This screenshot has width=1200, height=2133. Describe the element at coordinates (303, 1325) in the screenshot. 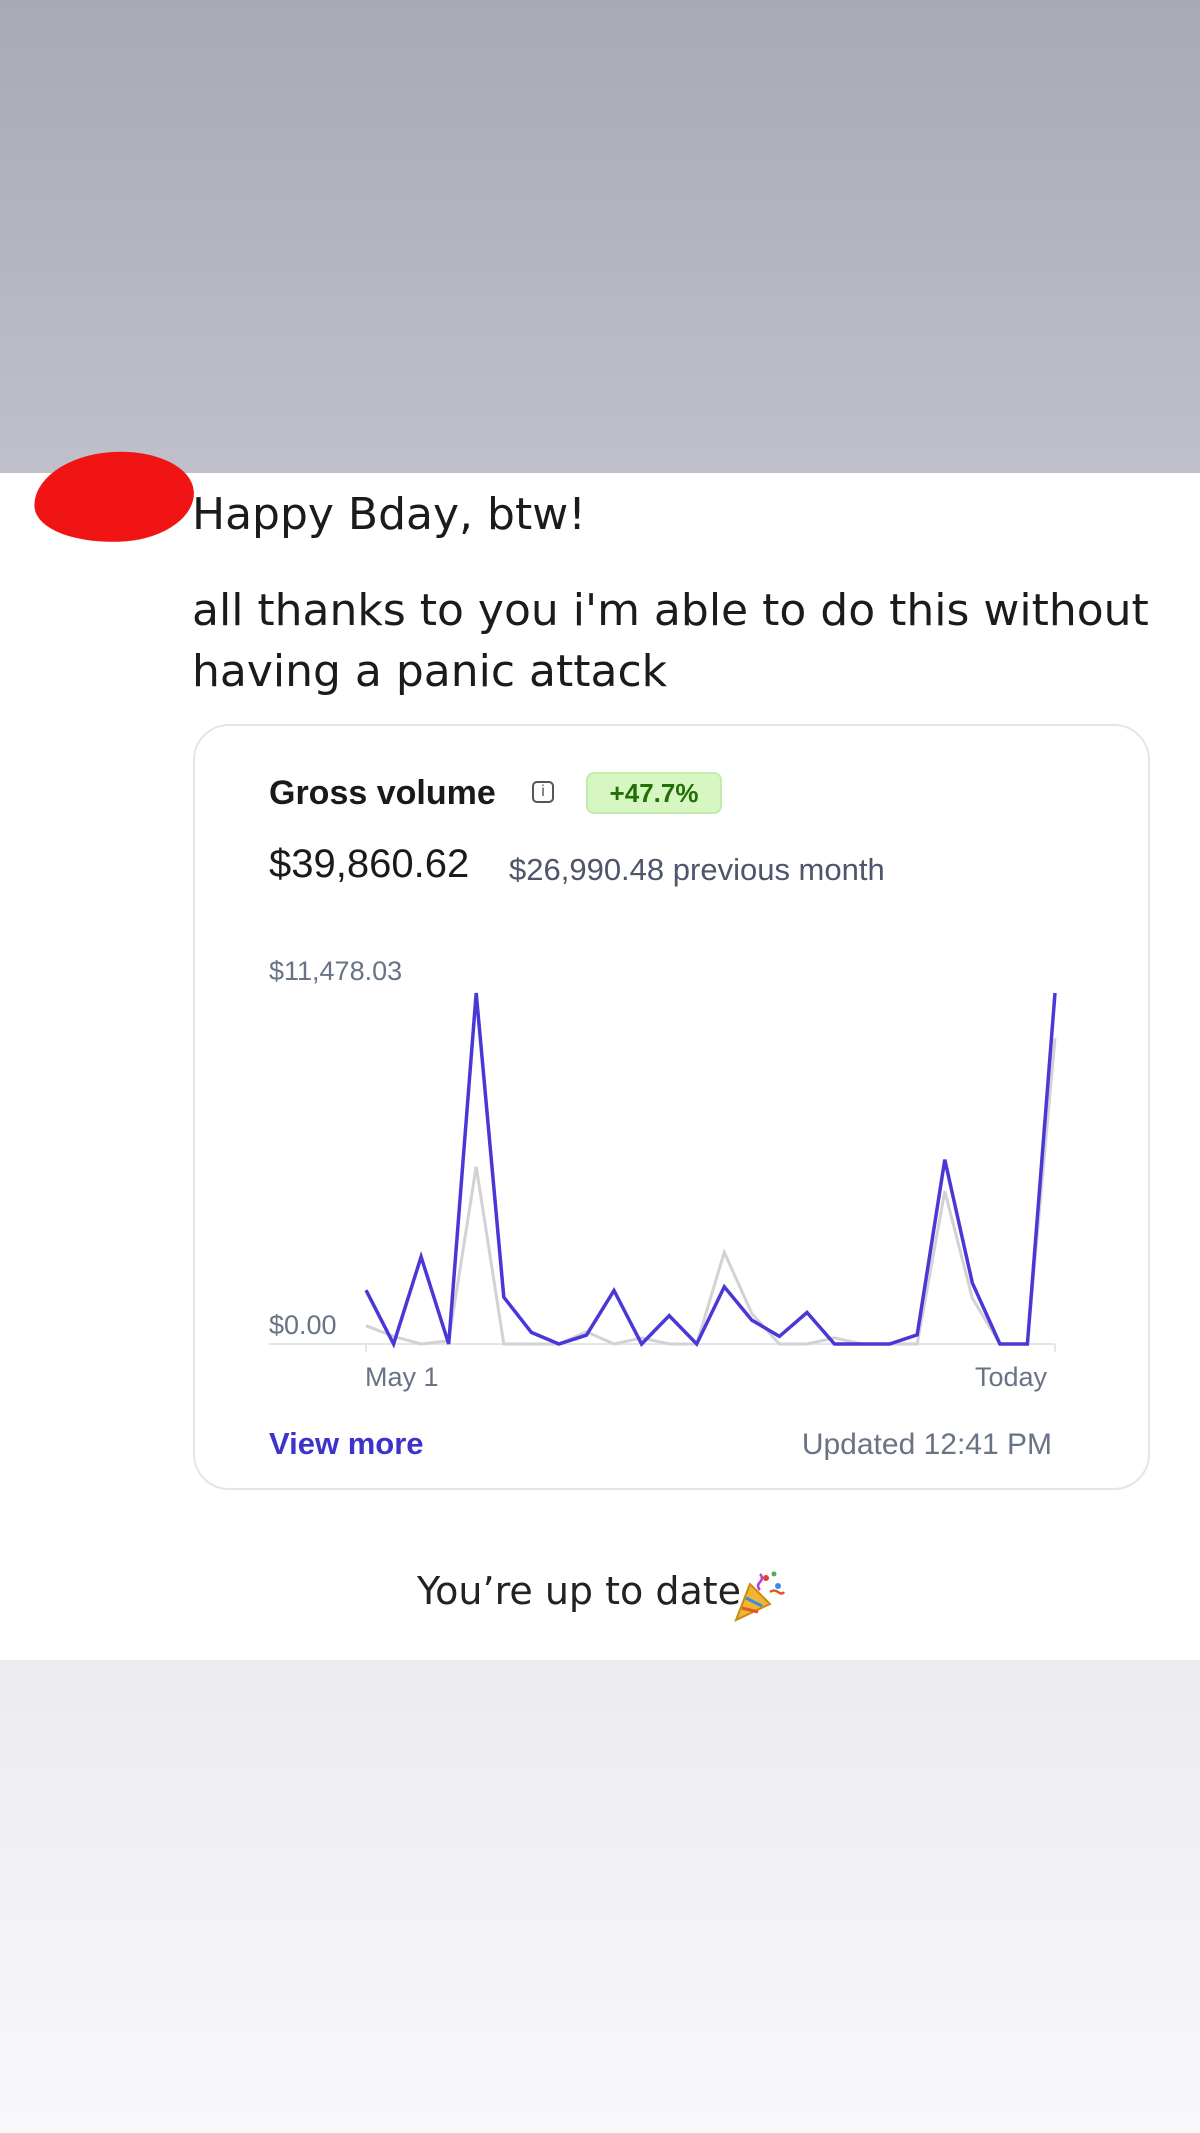

I see `y-axis-min-label: $0.00` at that location.